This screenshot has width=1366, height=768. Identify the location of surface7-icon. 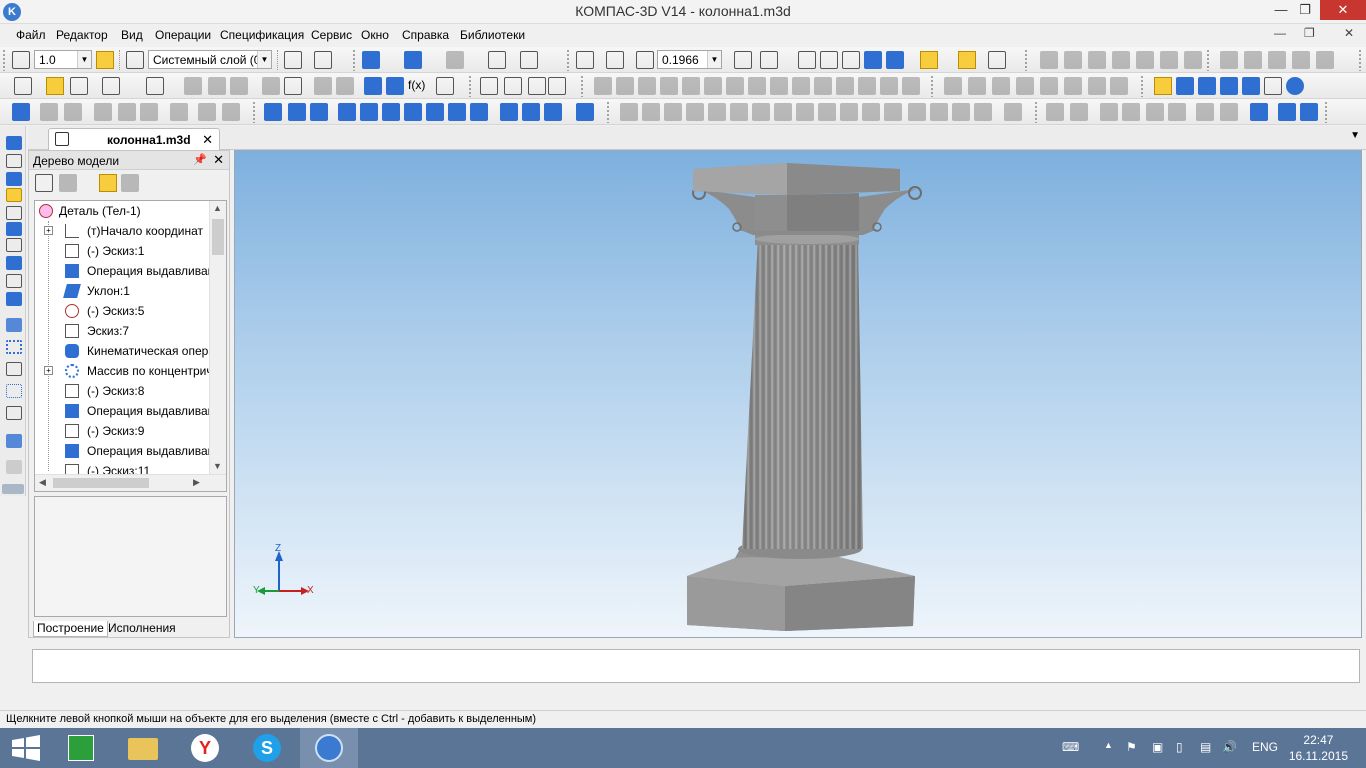
(1097, 86).